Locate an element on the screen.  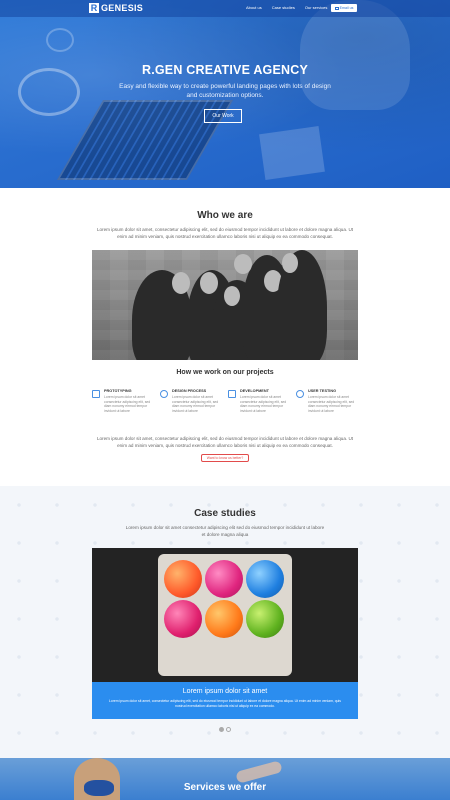
magenta-egg is located at coordinates (183, 619).